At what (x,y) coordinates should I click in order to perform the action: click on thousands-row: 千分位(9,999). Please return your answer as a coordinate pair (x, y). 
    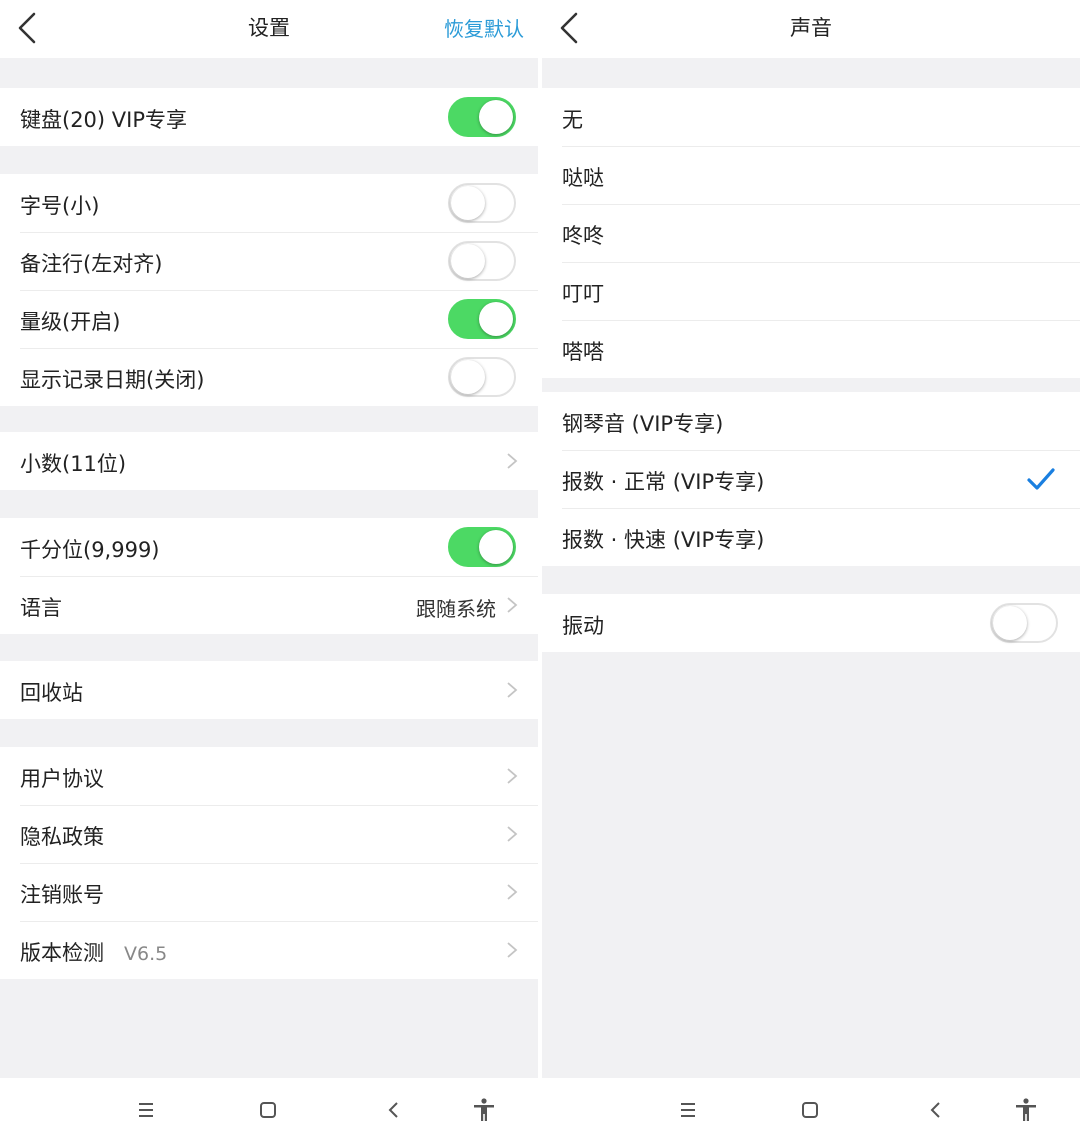
    Looking at the image, I should click on (269, 547).